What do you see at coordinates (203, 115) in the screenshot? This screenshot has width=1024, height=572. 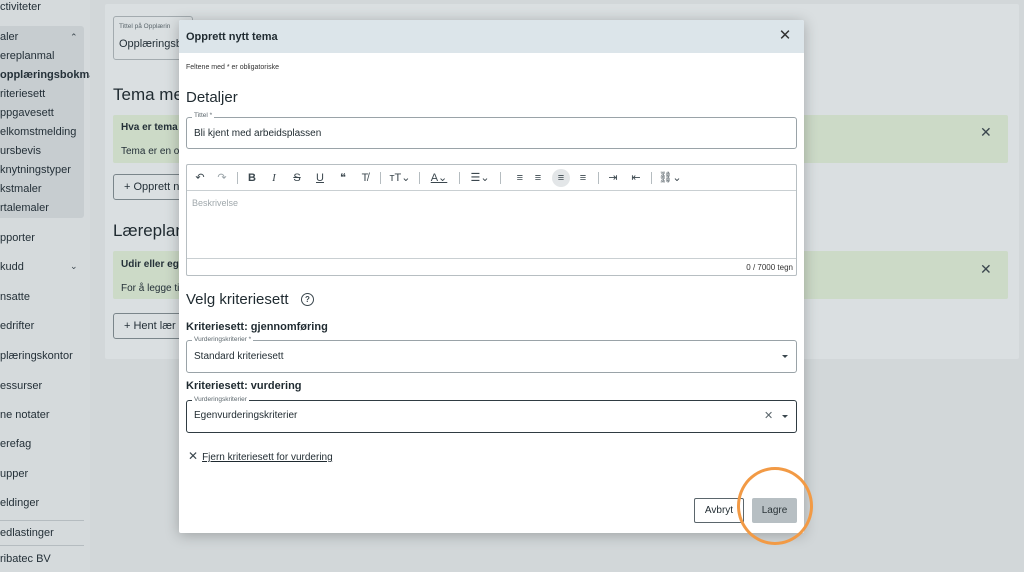 I see `title-input-label: Tittel *` at bounding box center [203, 115].